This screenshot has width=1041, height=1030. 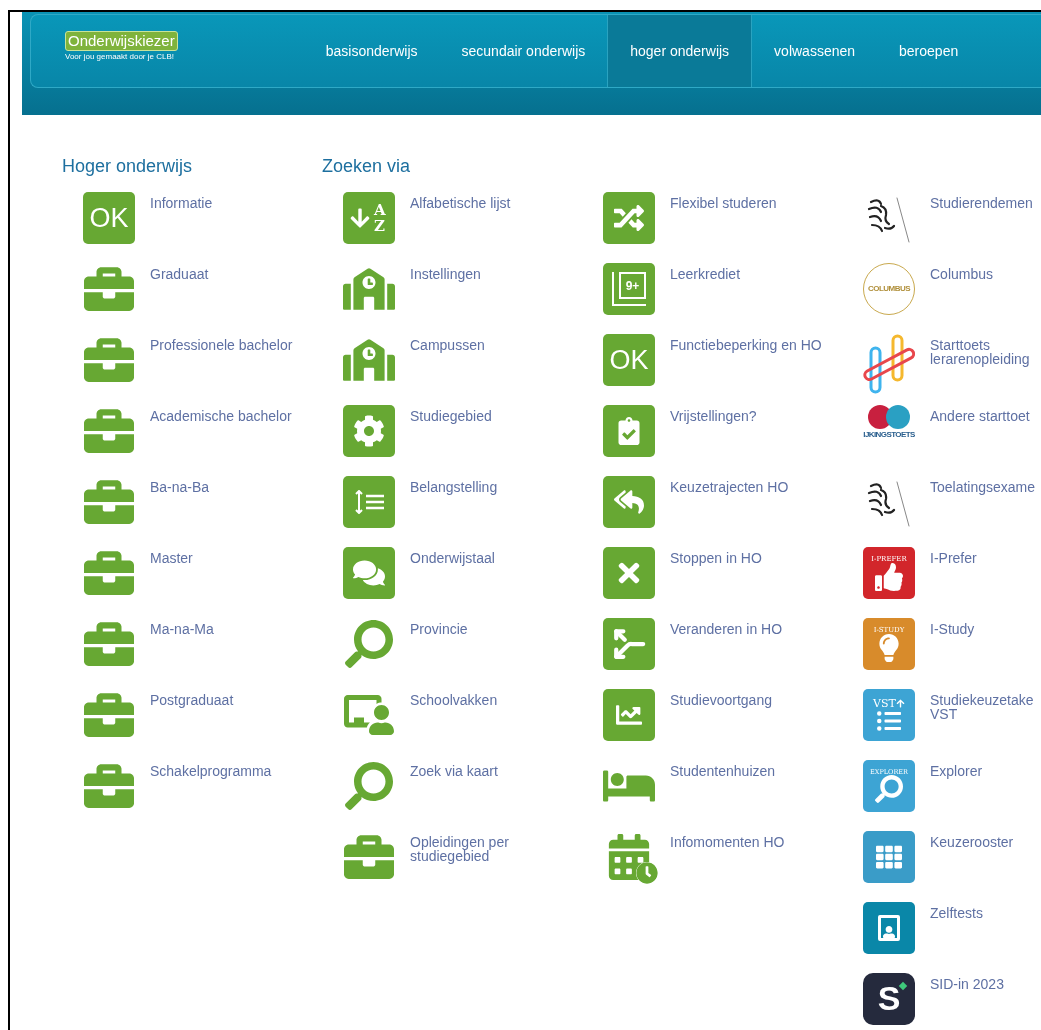 I want to click on item-link: Alfabetische lijst, so click(x=496, y=229).